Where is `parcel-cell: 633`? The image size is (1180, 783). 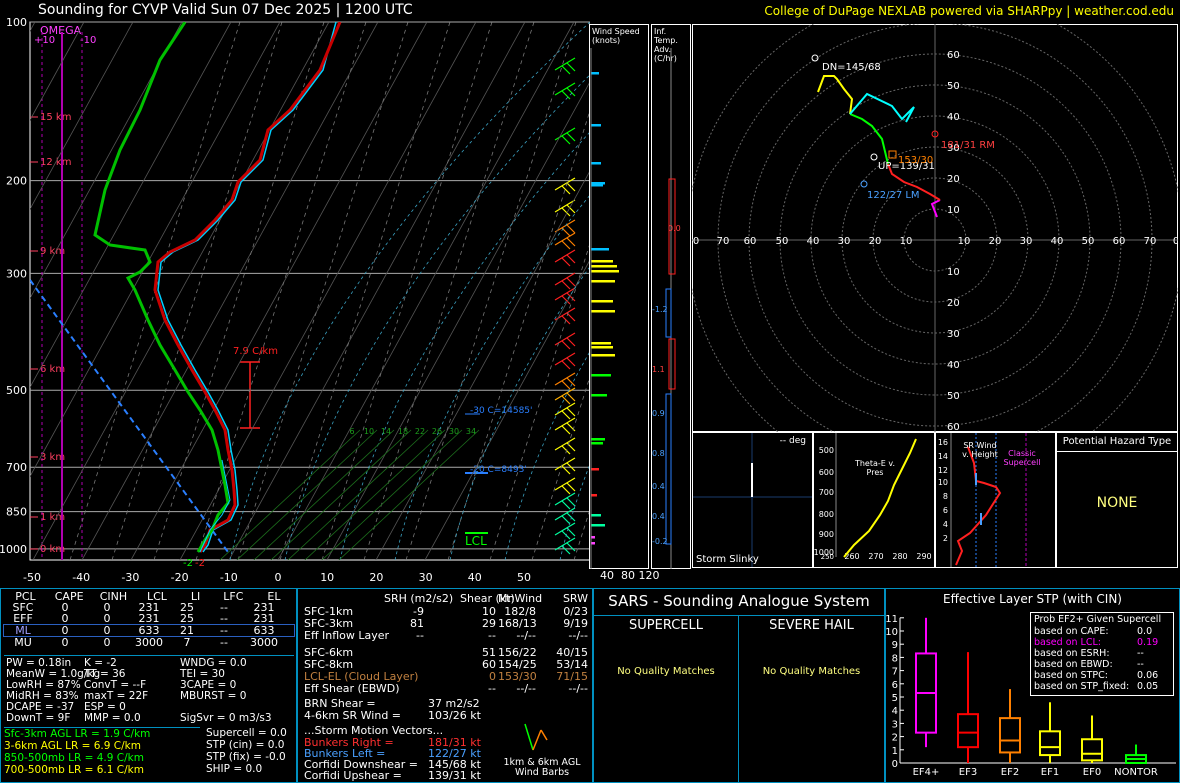 parcel-cell: 633 is located at coordinates (149, 630).